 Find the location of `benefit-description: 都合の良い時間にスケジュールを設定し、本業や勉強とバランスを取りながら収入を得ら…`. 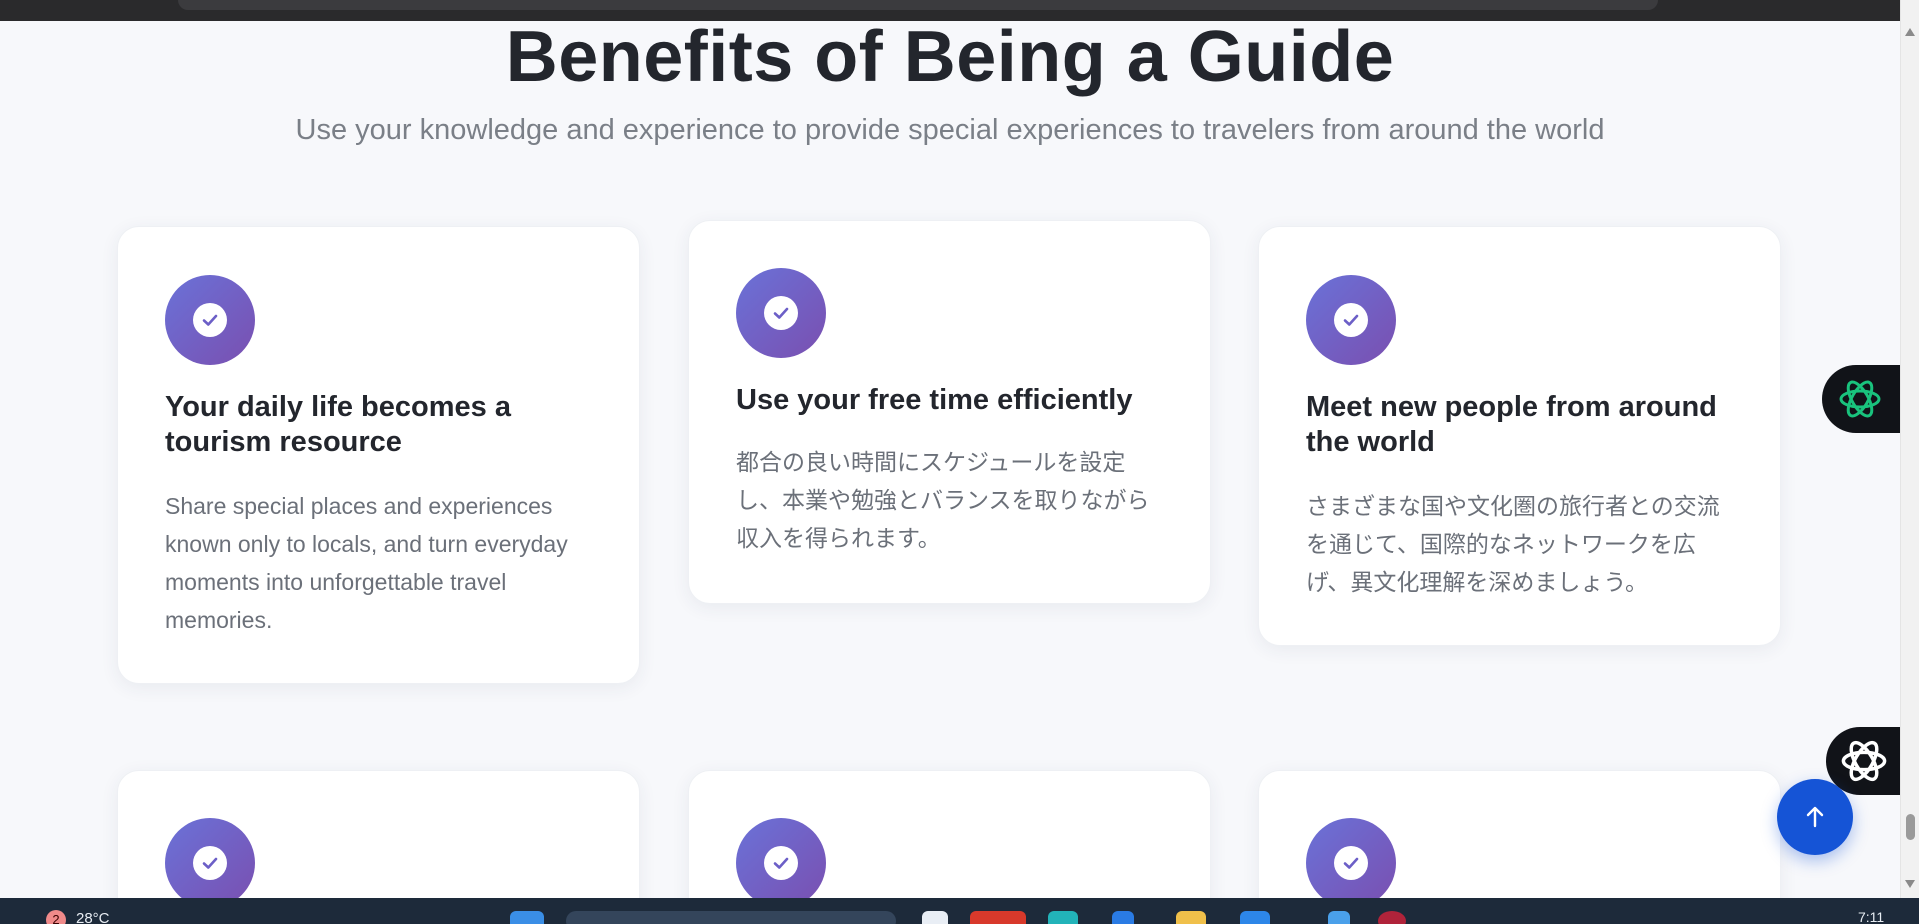

benefit-description: 都合の良い時間にスケジュールを設定し、本業や勉強とバランスを取りながら収入を得ら… is located at coordinates (943, 500).